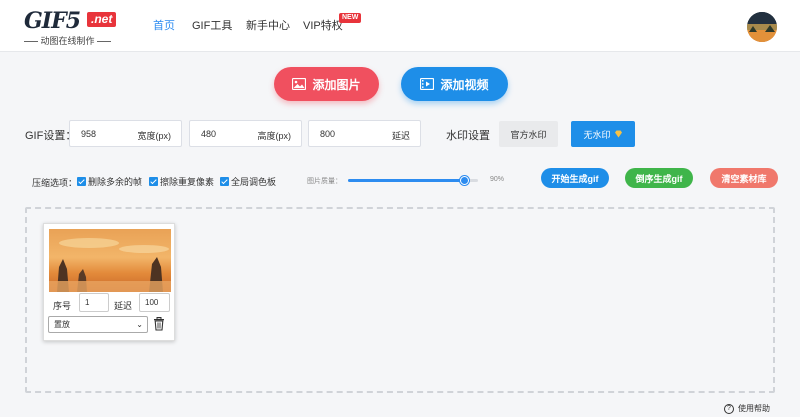 This screenshot has height=417, width=800. I want to click on quality-label: 图片质量：, so click(324, 181).